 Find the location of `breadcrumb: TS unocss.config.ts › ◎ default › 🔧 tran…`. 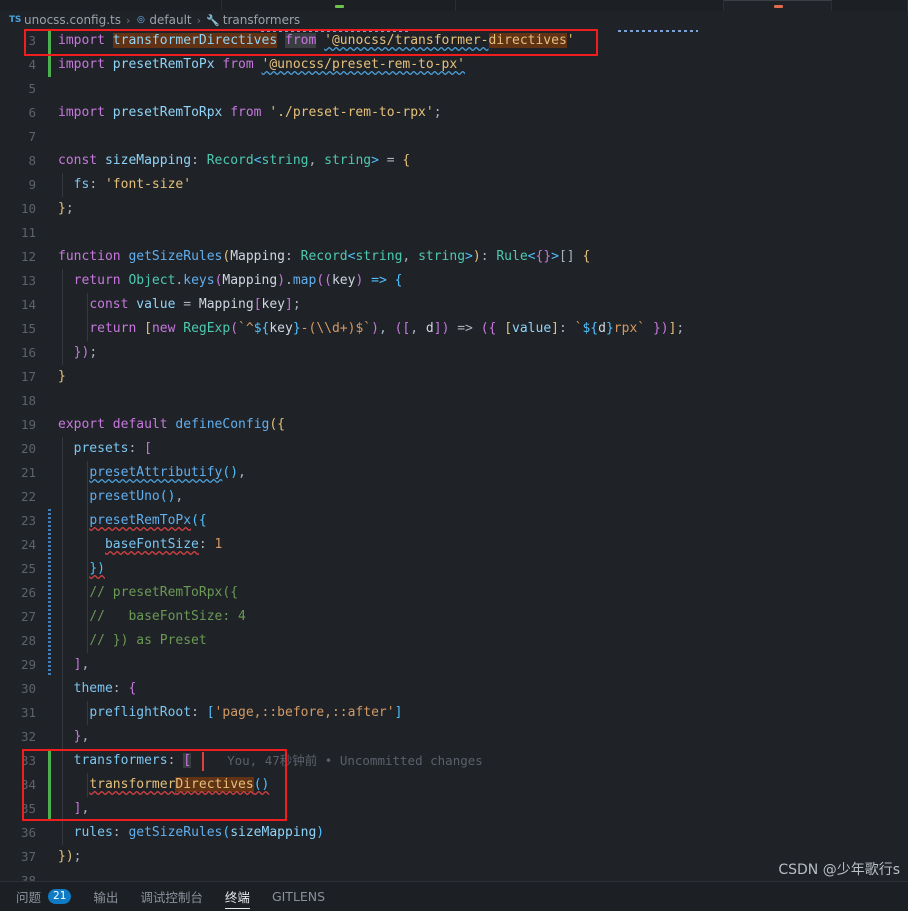

breadcrumb: TS unocss.config.ts › ◎ default › 🔧 tran… is located at coordinates (454, 20).